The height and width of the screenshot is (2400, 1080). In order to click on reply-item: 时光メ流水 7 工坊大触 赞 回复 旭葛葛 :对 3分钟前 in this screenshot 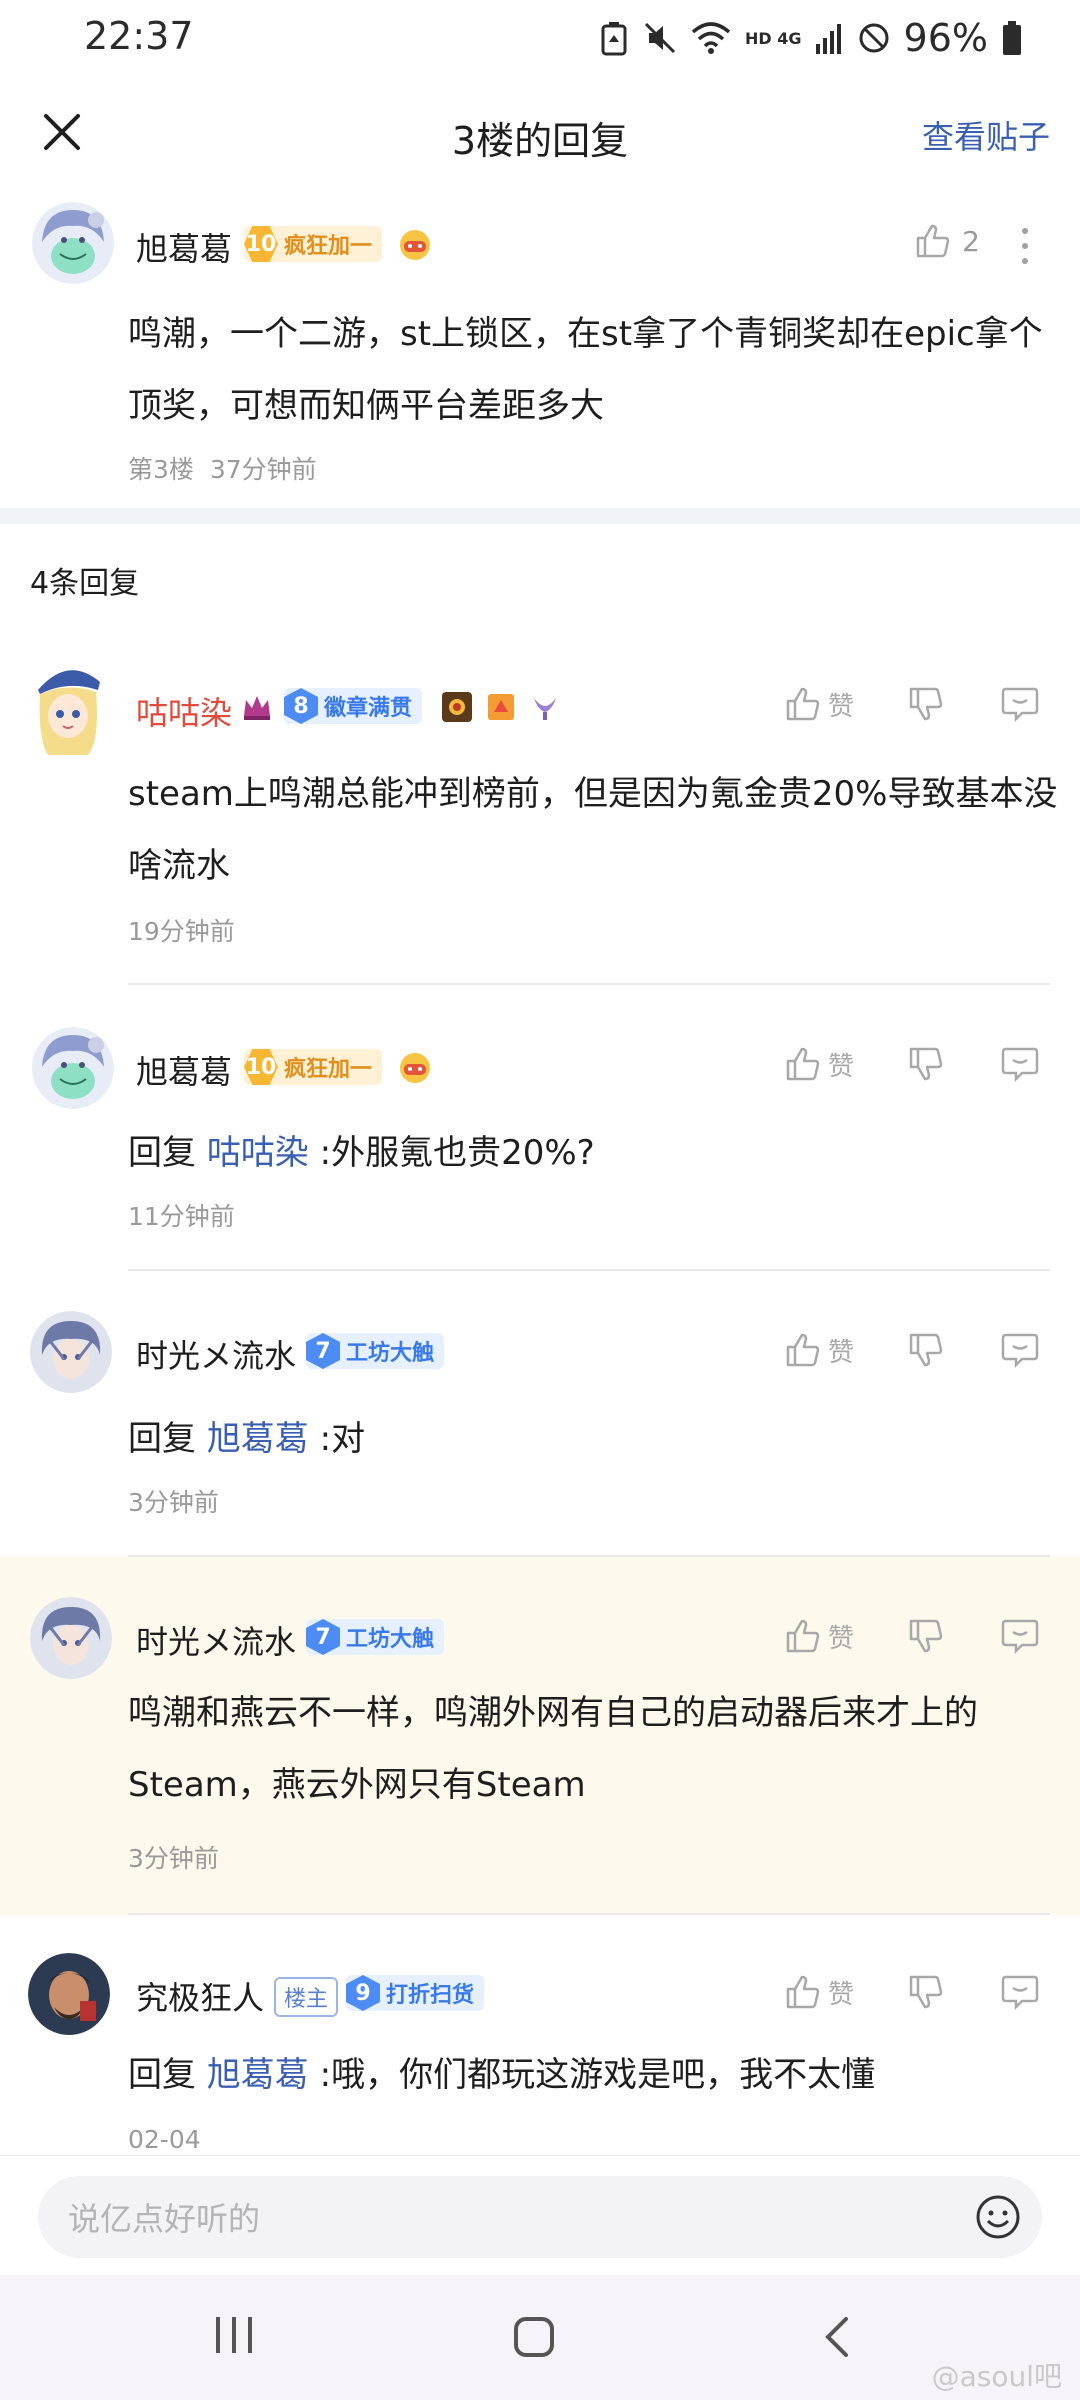, I will do `click(540, 1414)`.